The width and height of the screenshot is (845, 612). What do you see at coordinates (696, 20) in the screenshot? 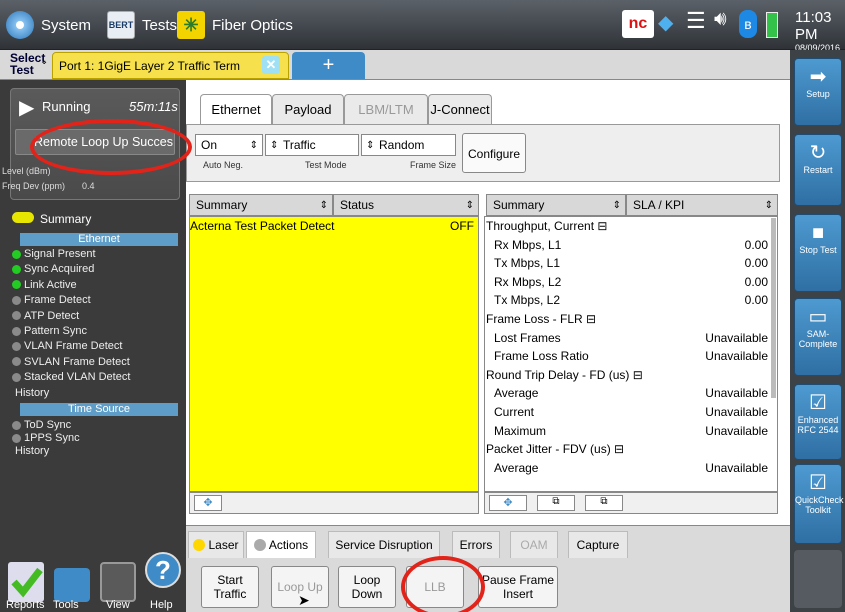
I see `wifi-icon: ☰` at bounding box center [696, 20].